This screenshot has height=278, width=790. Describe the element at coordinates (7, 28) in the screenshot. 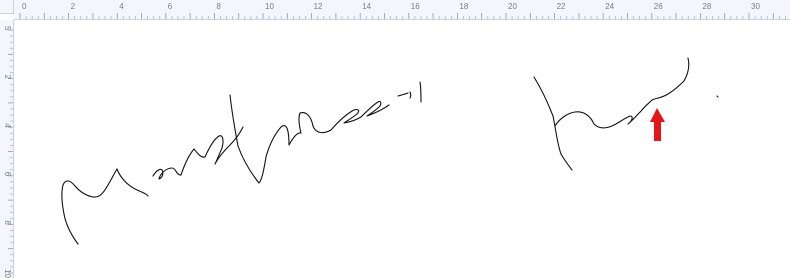

I see `ruler-label: 5` at that location.